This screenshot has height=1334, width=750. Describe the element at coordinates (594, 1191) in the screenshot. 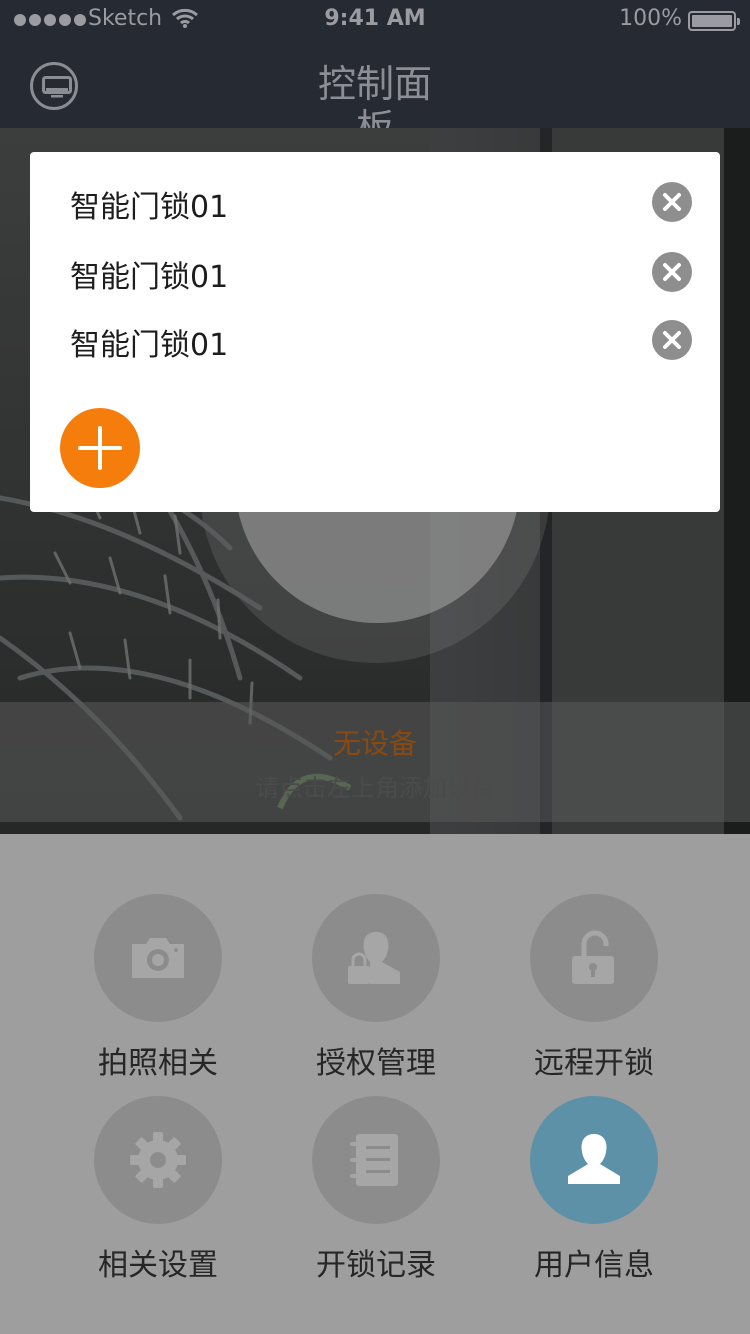

I see `menu-item-user-info: 用户信息` at that location.